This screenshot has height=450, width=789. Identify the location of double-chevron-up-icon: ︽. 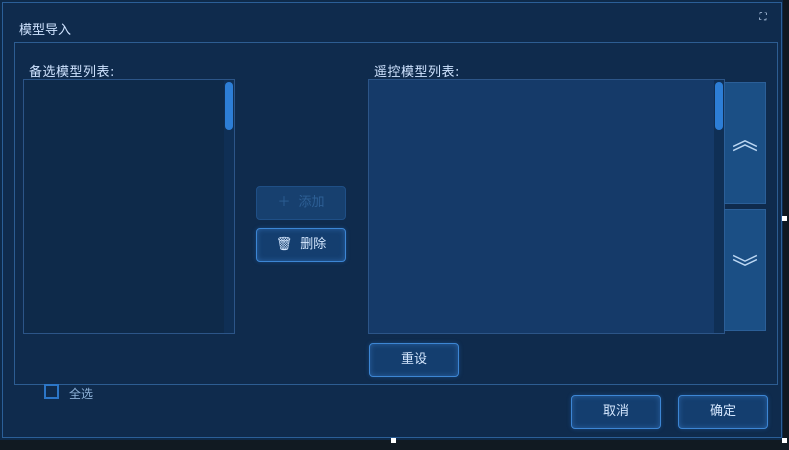
(744, 141).